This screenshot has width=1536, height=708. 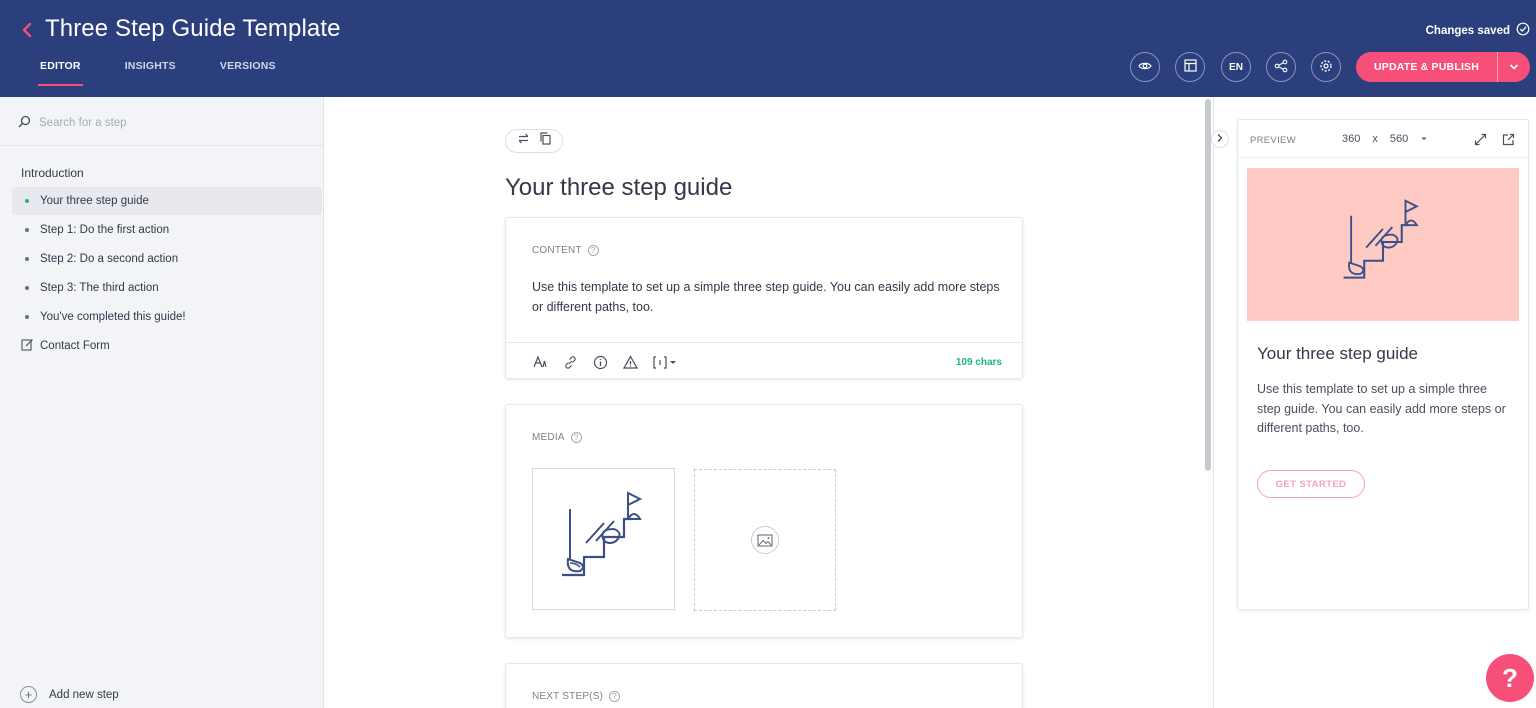 I want to click on check-circle-icon, so click(x=1523, y=30).